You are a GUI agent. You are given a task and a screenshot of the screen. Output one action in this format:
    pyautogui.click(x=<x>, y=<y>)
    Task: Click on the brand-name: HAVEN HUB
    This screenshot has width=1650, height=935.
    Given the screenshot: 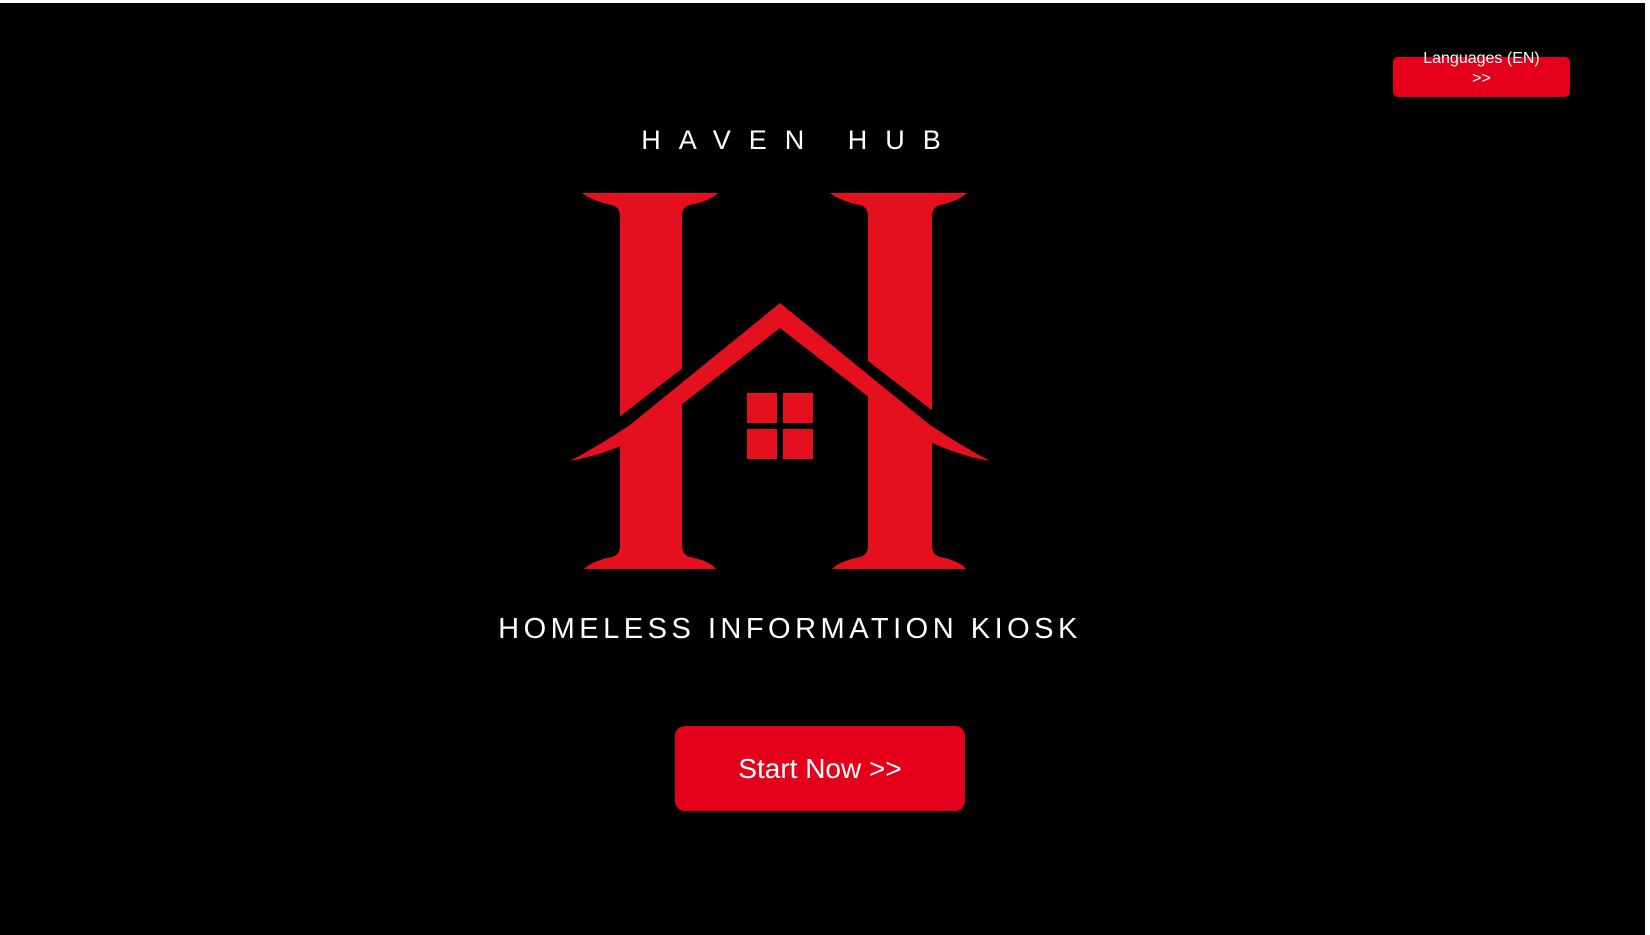 What is the action you would take?
    pyautogui.click(x=800, y=140)
    